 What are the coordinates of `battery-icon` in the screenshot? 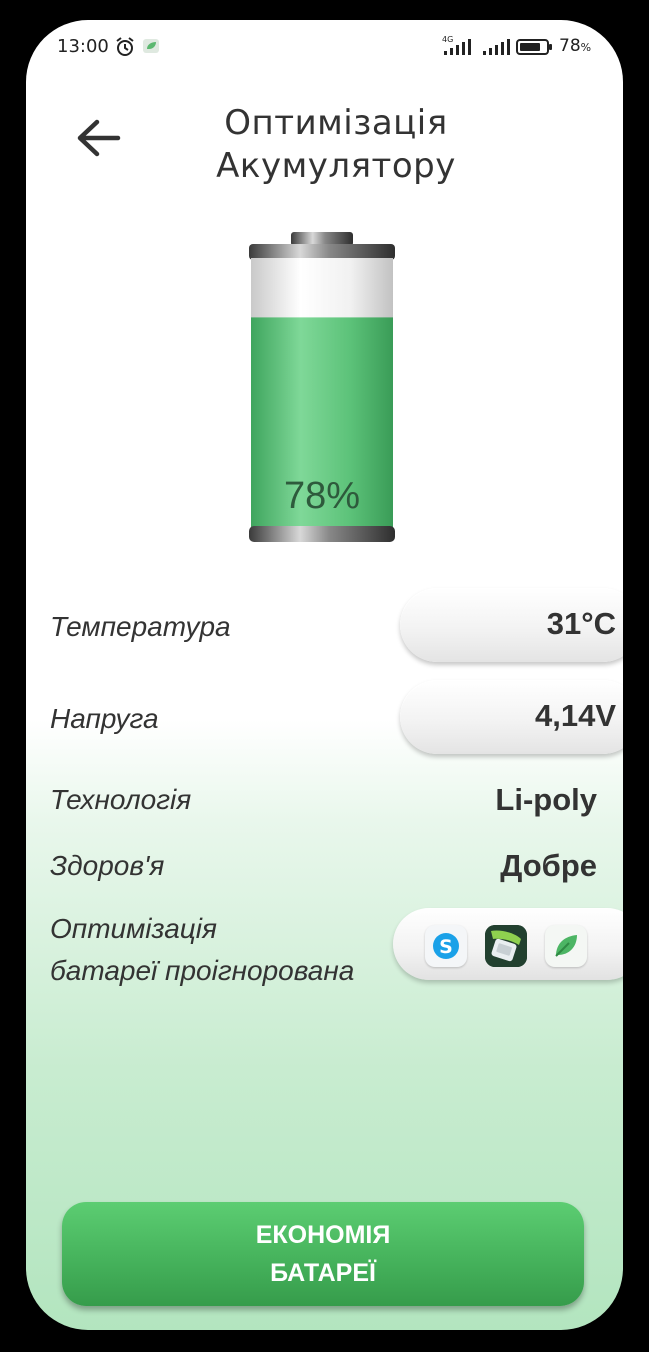 It's located at (535, 49).